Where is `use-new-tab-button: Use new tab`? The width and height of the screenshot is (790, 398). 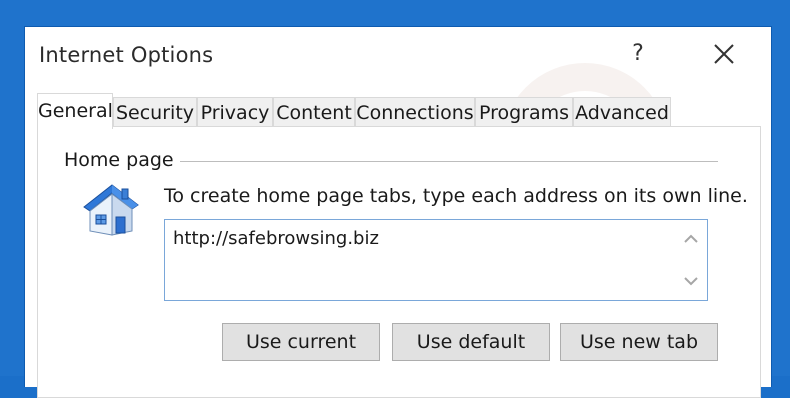 use-new-tab-button: Use new tab is located at coordinates (639, 342).